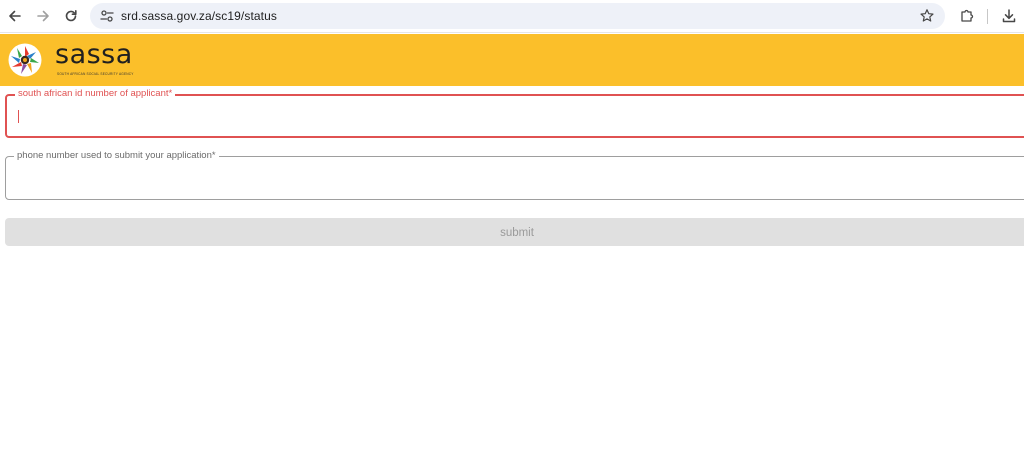 This screenshot has width=1024, height=461. What do you see at coordinates (95, 74) in the screenshot?
I see `sassa-subtitle: SOUTH AFRICAN SOCIAL SECURITY AGENCY` at bounding box center [95, 74].